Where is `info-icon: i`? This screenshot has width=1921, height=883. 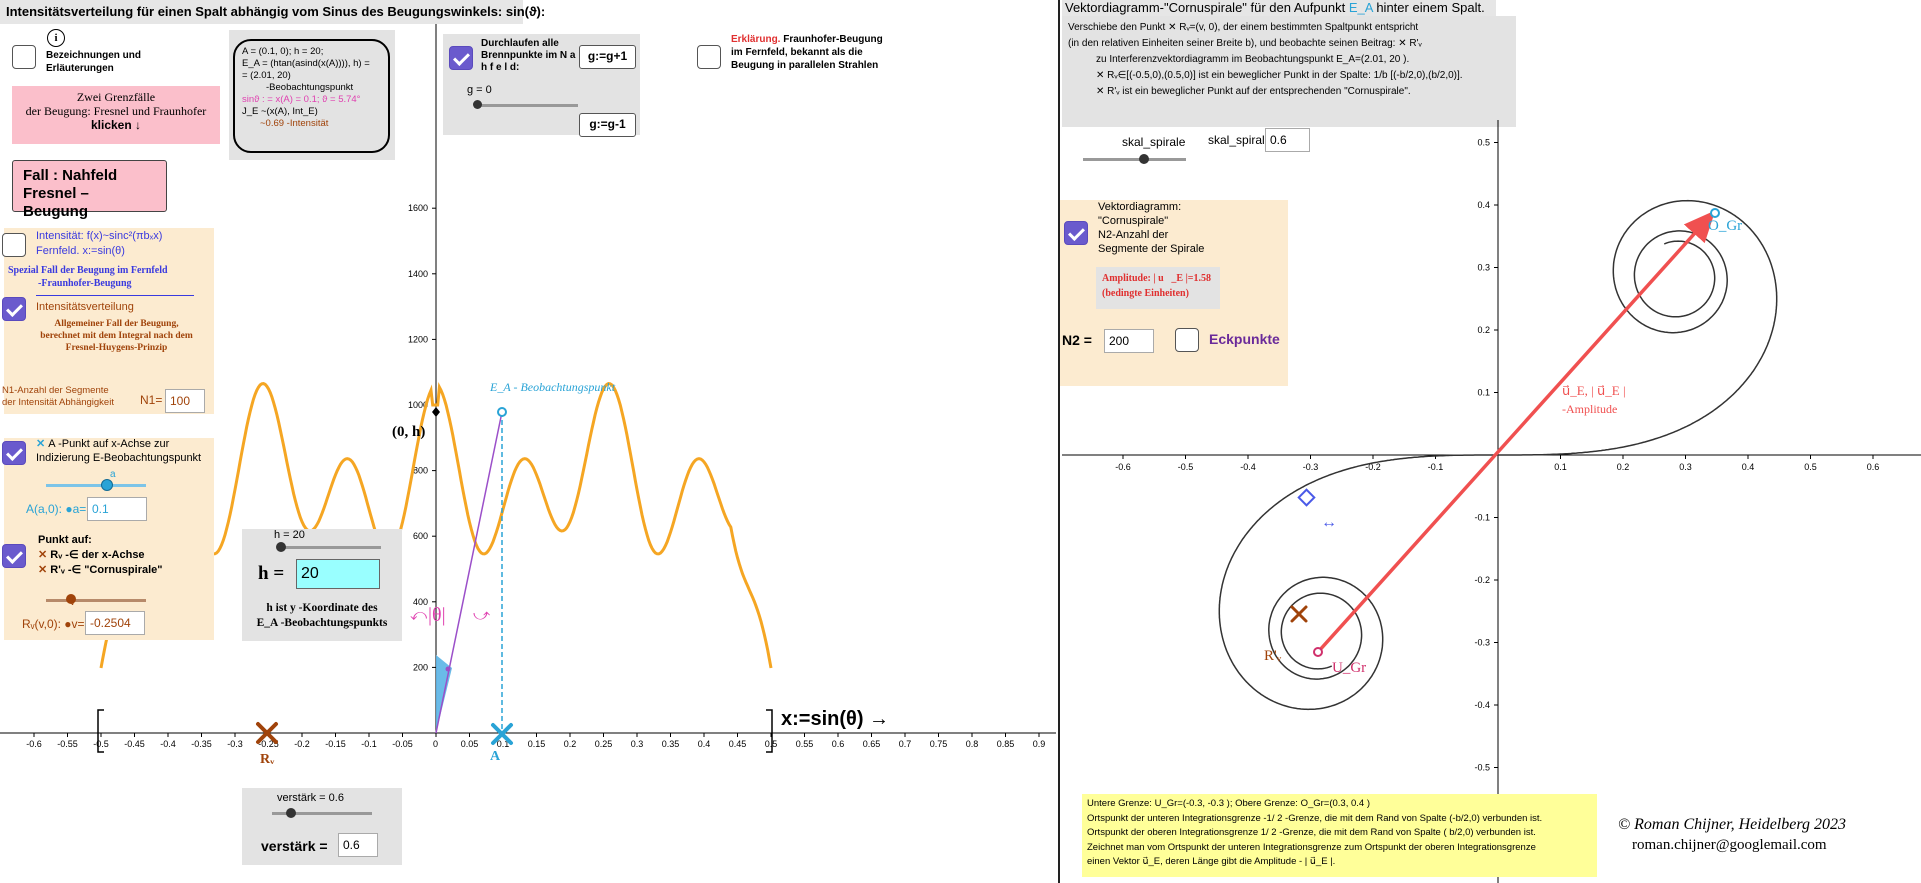
info-icon: i is located at coordinates (56, 38).